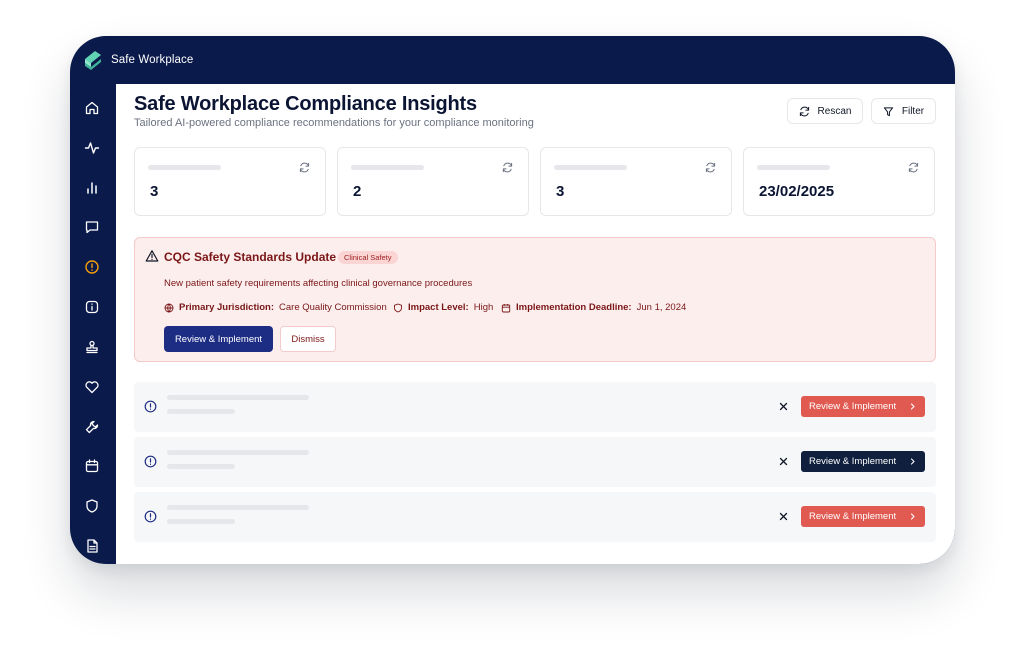 The image size is (1024, 667). I want to click on dismiss-button: Dismiss, so click(308, 339).